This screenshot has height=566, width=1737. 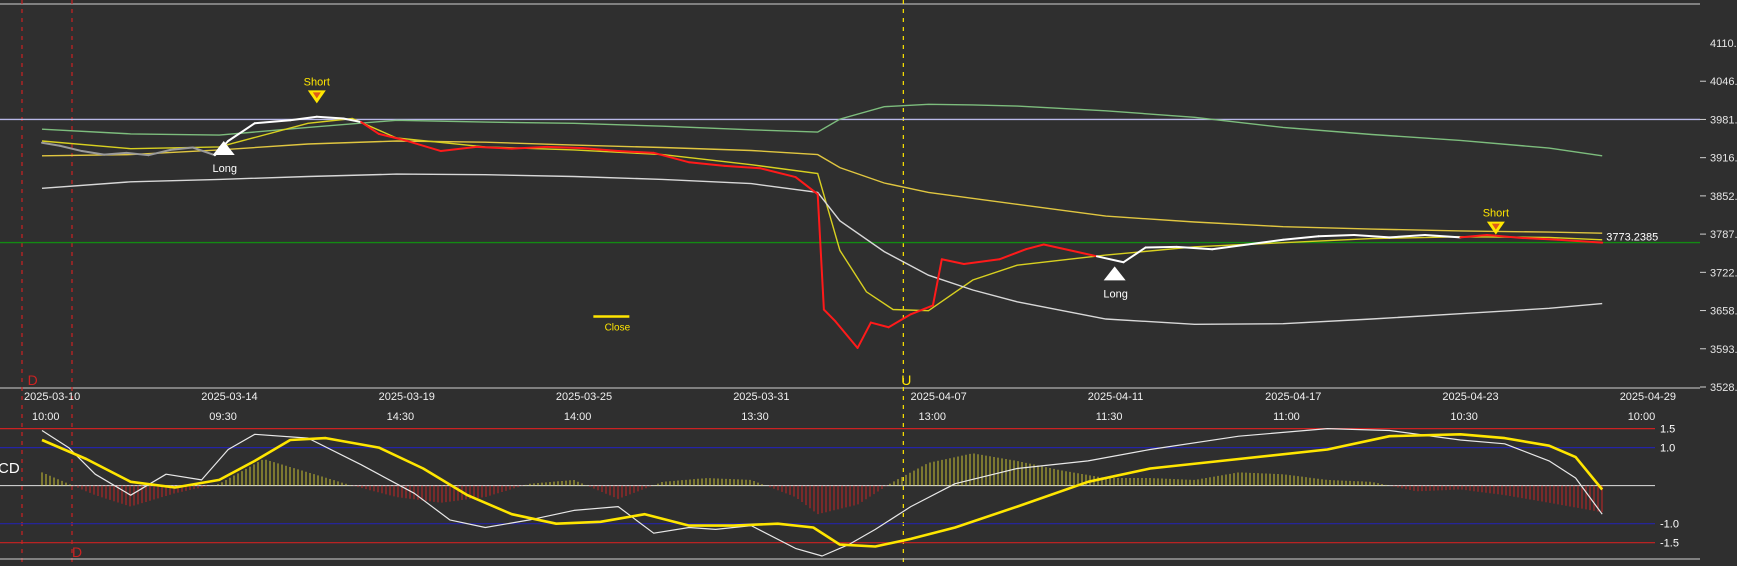 What do you see at coordinates (578, 417) in the screenshot?
I see `time-axis-time: 14:00` at bounding box center [578, 417].